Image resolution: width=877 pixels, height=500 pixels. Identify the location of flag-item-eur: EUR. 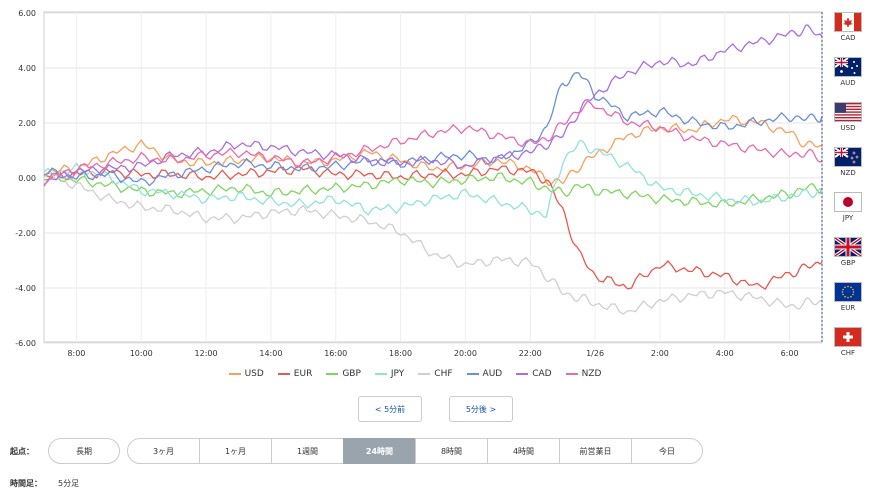
(848, 297).